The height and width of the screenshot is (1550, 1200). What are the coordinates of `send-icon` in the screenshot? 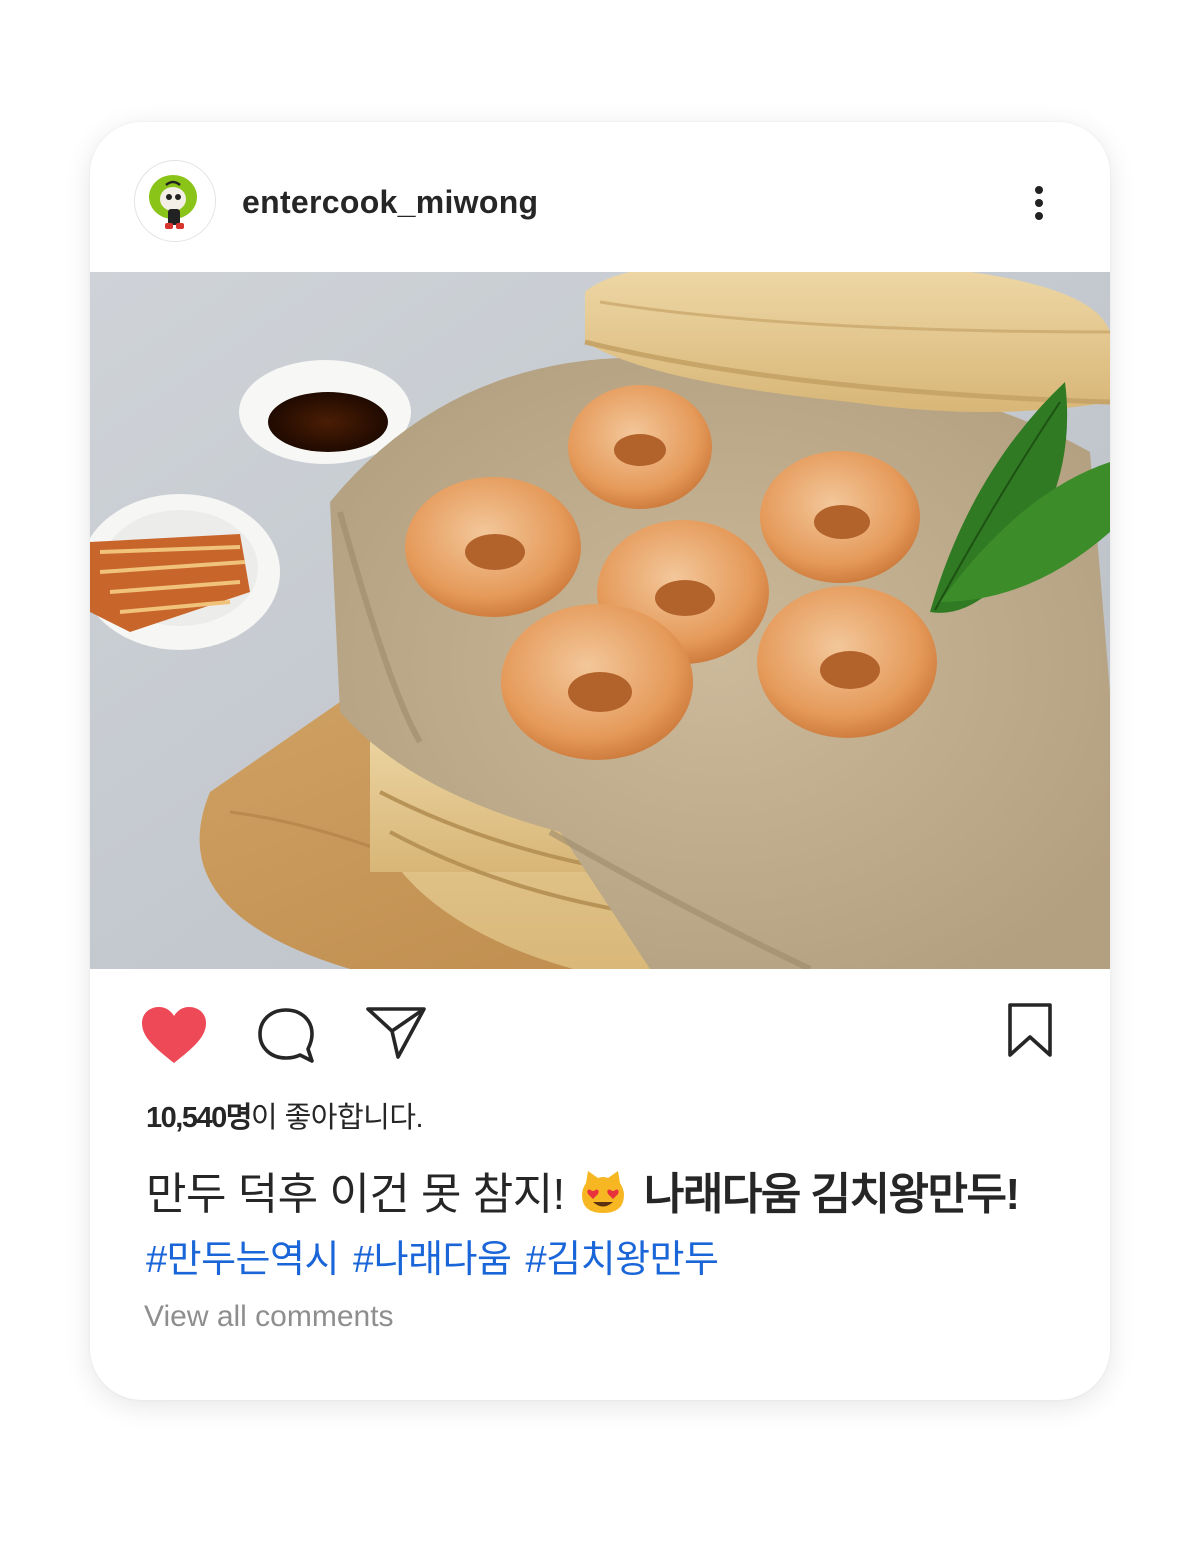 It's located at (396, 1035).